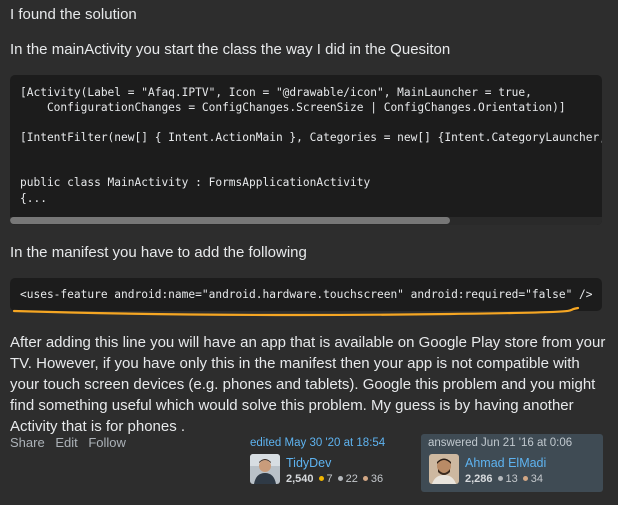 The width and height of the screenshot is (618, 505). I want to click on author-username-link: Ahmad ElMadi, so click(505, 463).